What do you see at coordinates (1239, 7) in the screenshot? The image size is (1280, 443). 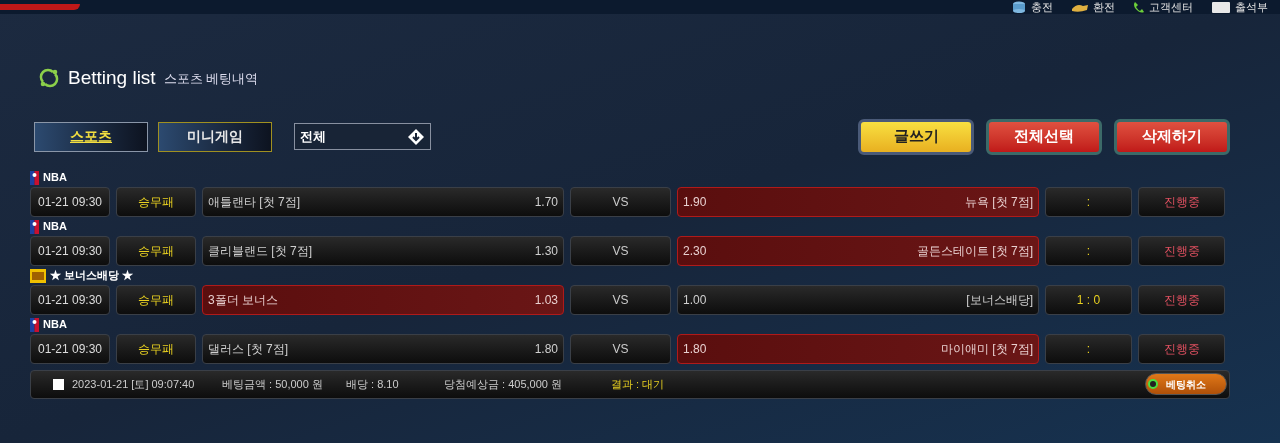 I see `nav-link: 출석부` at bounding box center [1239, 7].